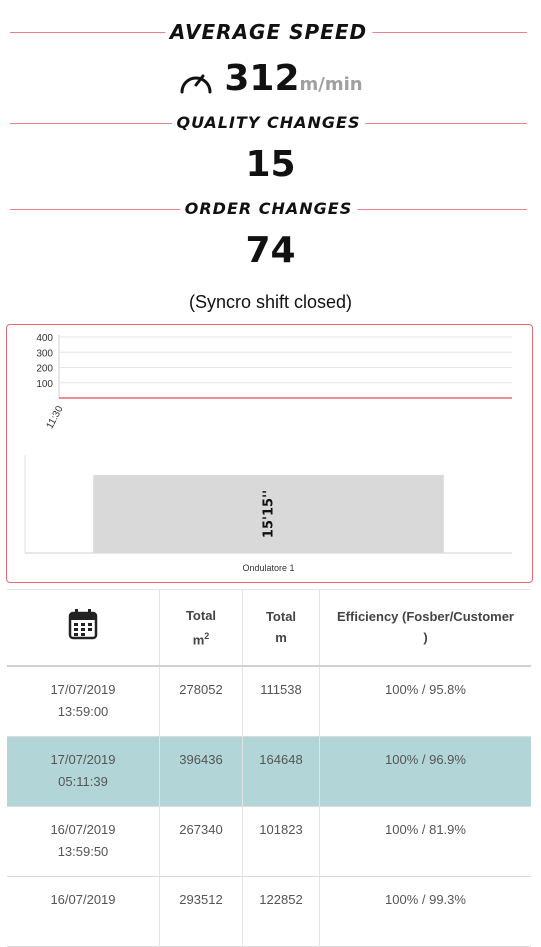  I want to click on efficiency-cell: 100% / 99.3%, so click(425, 899).